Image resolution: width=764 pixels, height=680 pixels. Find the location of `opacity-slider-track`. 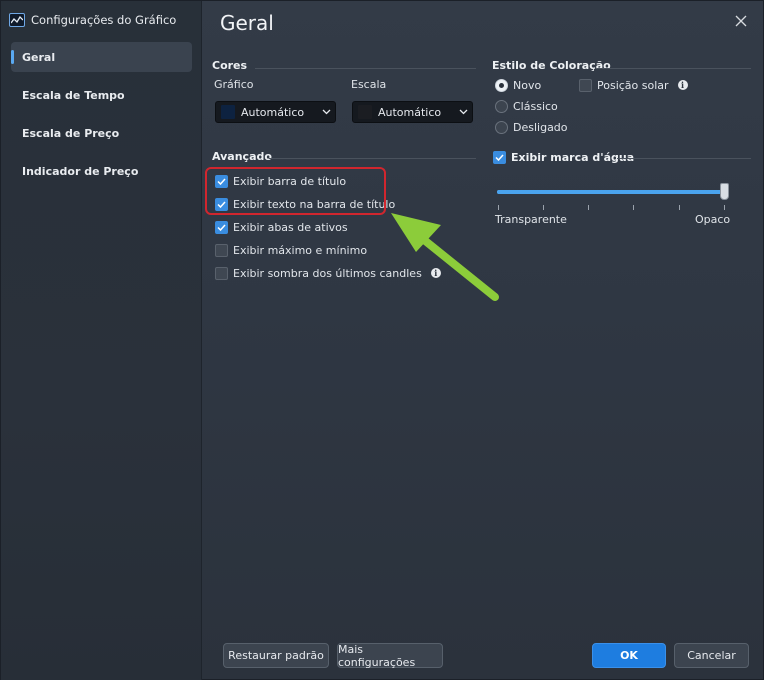

opacity-slider-track is located at coordinates (612, 192).